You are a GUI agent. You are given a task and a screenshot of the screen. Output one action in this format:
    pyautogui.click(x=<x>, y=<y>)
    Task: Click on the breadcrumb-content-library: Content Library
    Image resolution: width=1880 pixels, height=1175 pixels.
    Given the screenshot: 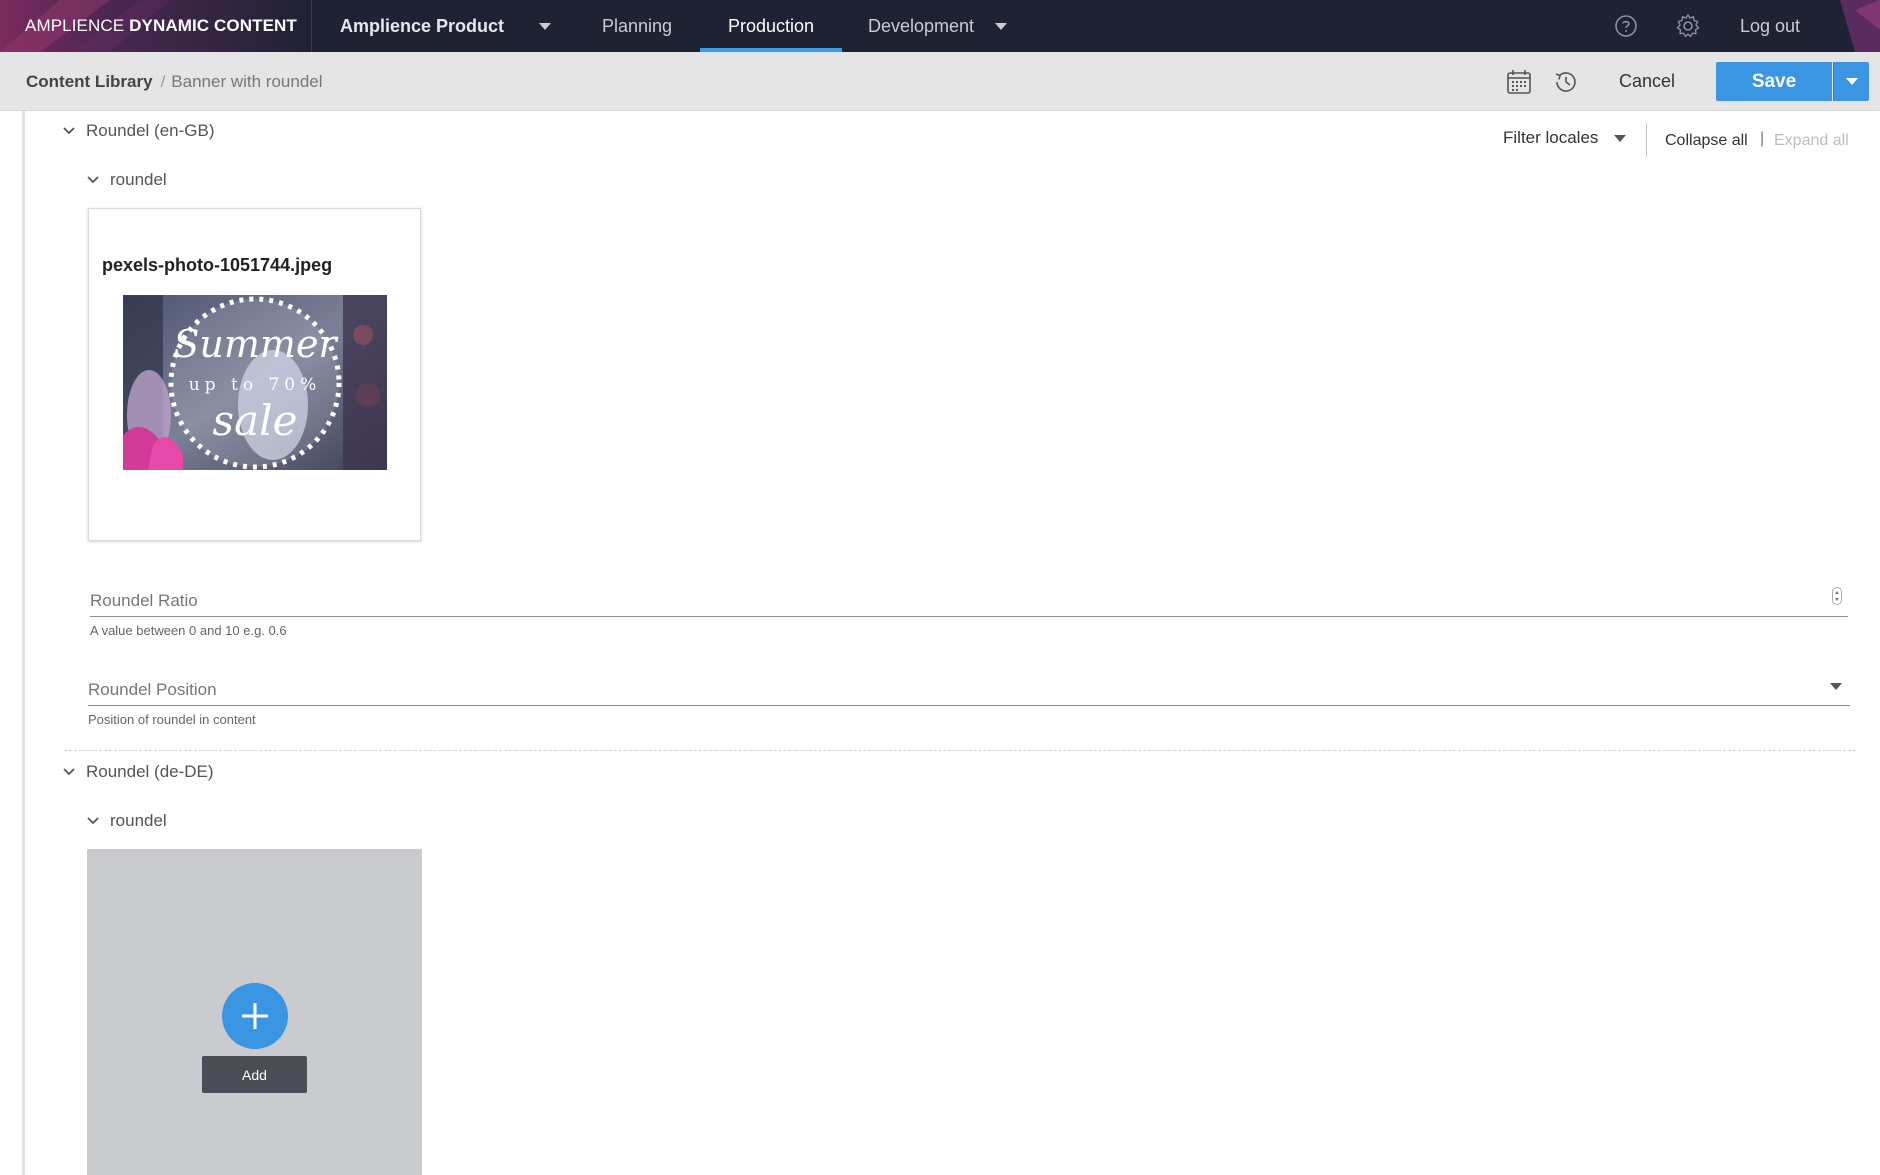 What is the action you would take?
    pyautogui.click(x=89, y=82)
    